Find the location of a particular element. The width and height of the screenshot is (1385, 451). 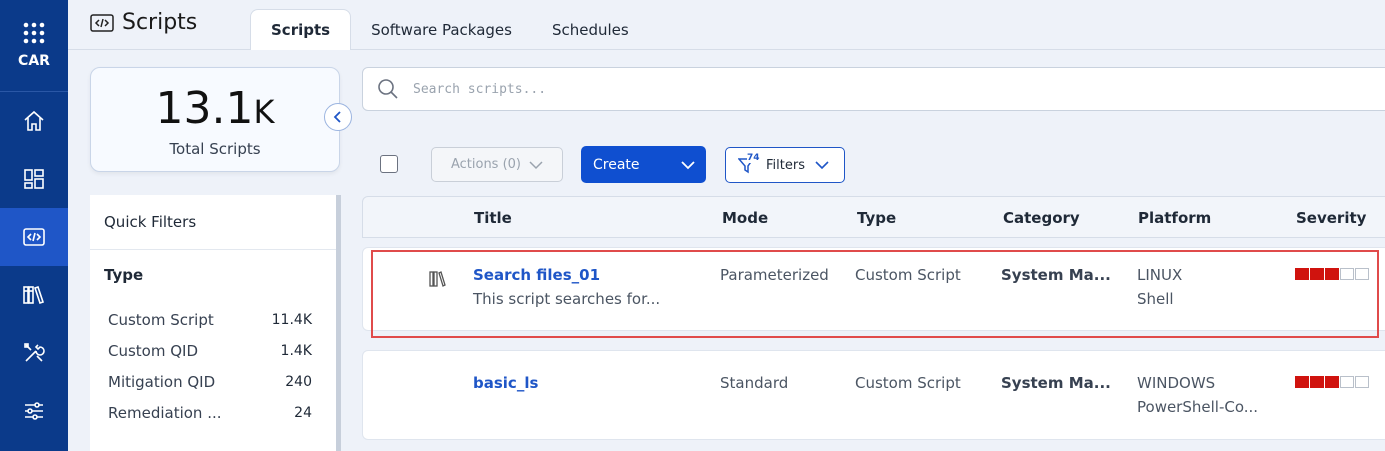

filters-label: Filters is located at coordinates (785, 165).